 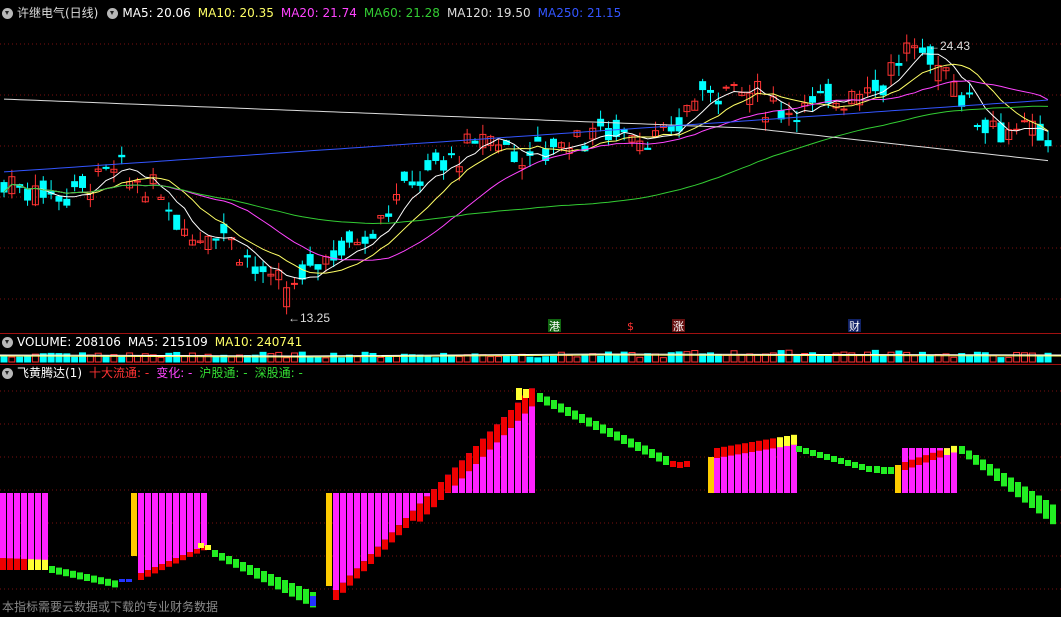 I want to click on ma-label-2: MA20: 21.74, so click(x=318, y=13).